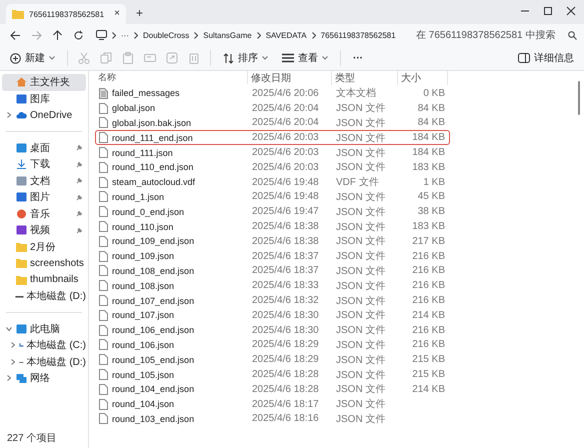 This screenshot has height=448, width=584. What do you see at coordinates (44, 280) in the screenshot?
I see `sidebar-item: thumbnails` at bounding box center [44, 280].